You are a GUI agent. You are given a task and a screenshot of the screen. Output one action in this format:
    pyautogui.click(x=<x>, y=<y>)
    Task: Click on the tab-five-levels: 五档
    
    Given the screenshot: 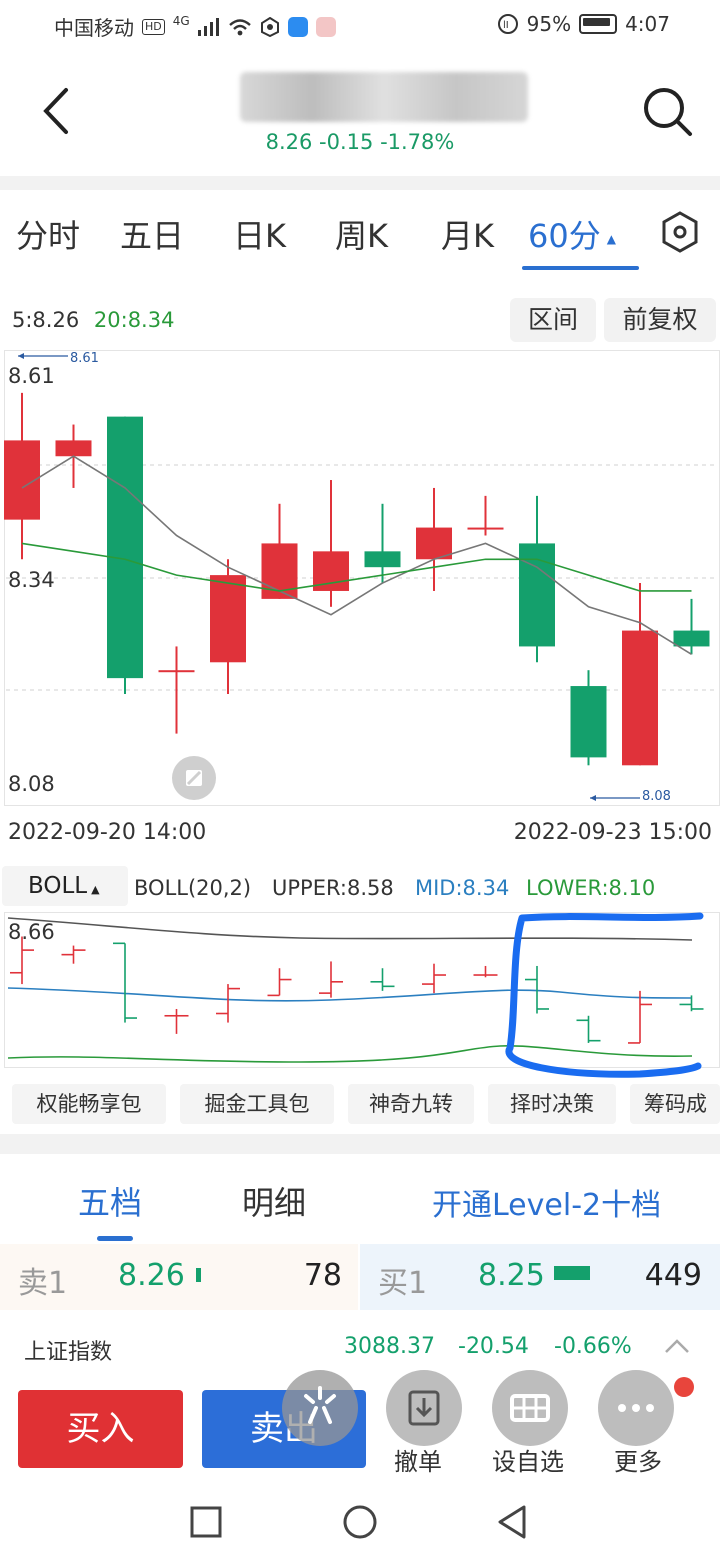 What is the action you would take?
    pyautogui.click(x=110, y=1201)
    